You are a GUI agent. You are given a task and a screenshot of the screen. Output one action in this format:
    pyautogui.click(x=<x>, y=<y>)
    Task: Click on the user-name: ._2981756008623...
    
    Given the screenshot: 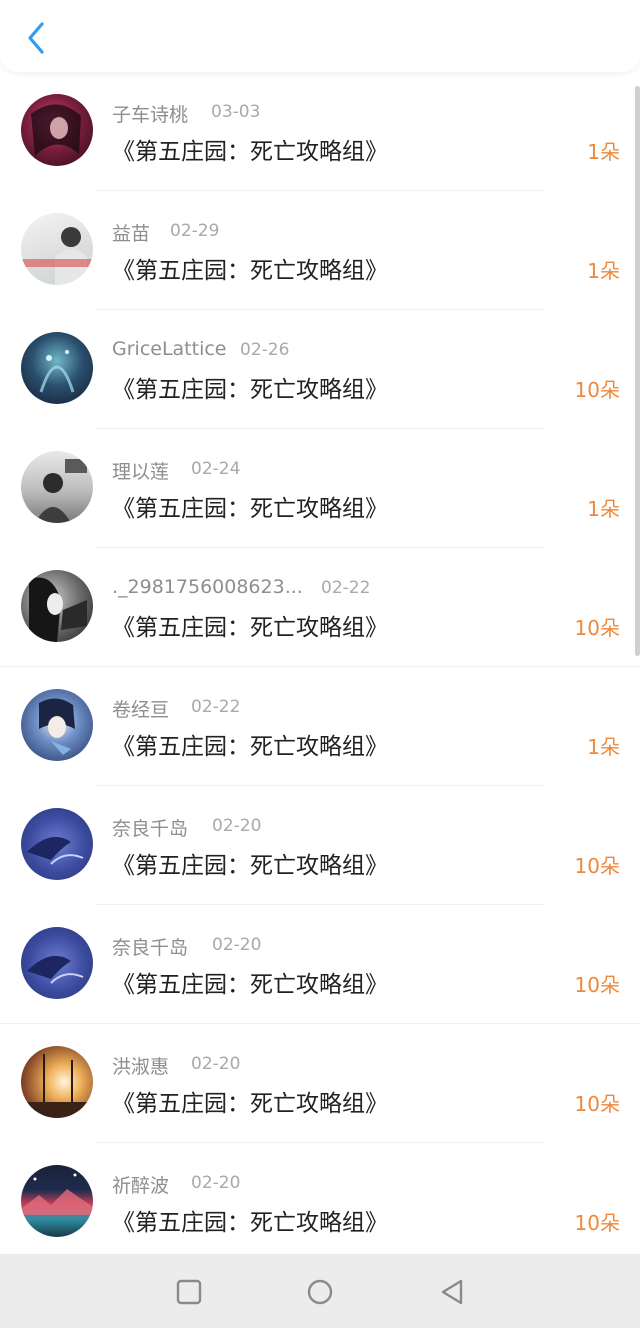 What is the action you would take?
    pyautogui.click(x=207, y=587)
    